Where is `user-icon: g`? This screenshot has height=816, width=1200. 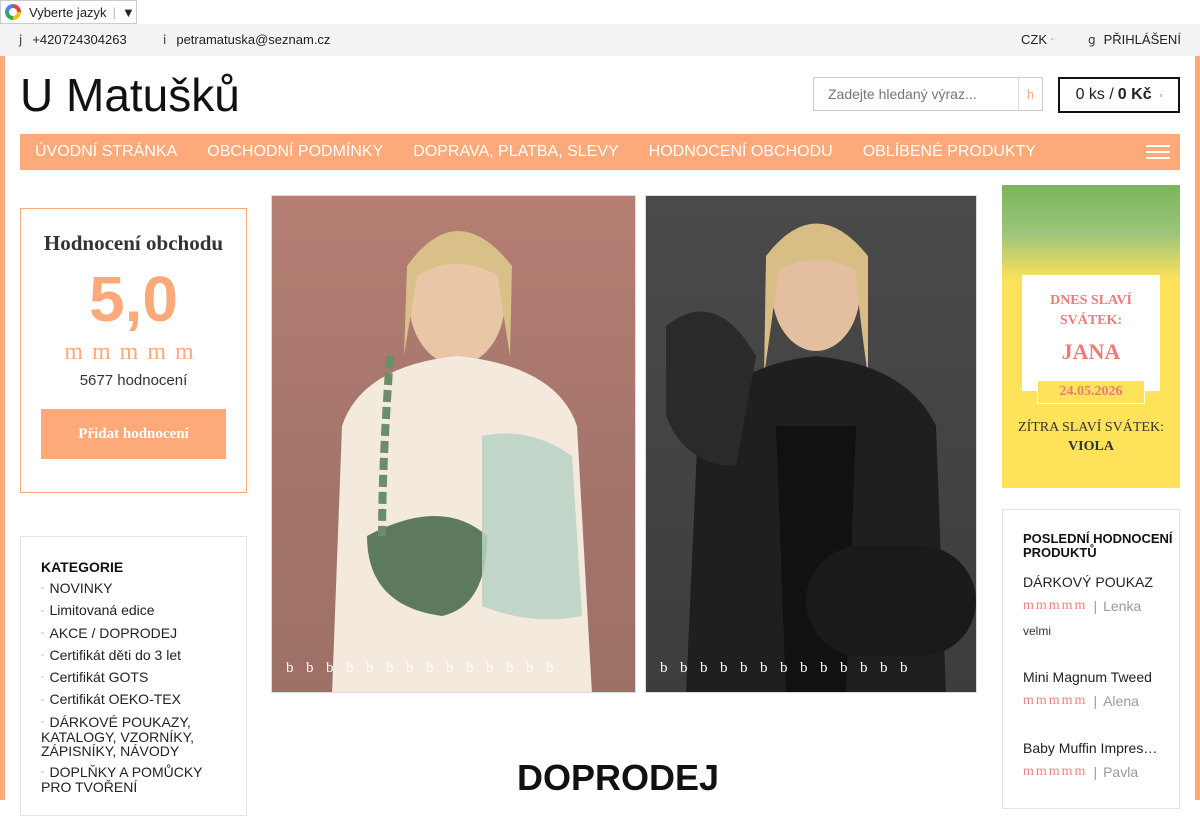
user-icon: g is located at coordinates (1092, 39).